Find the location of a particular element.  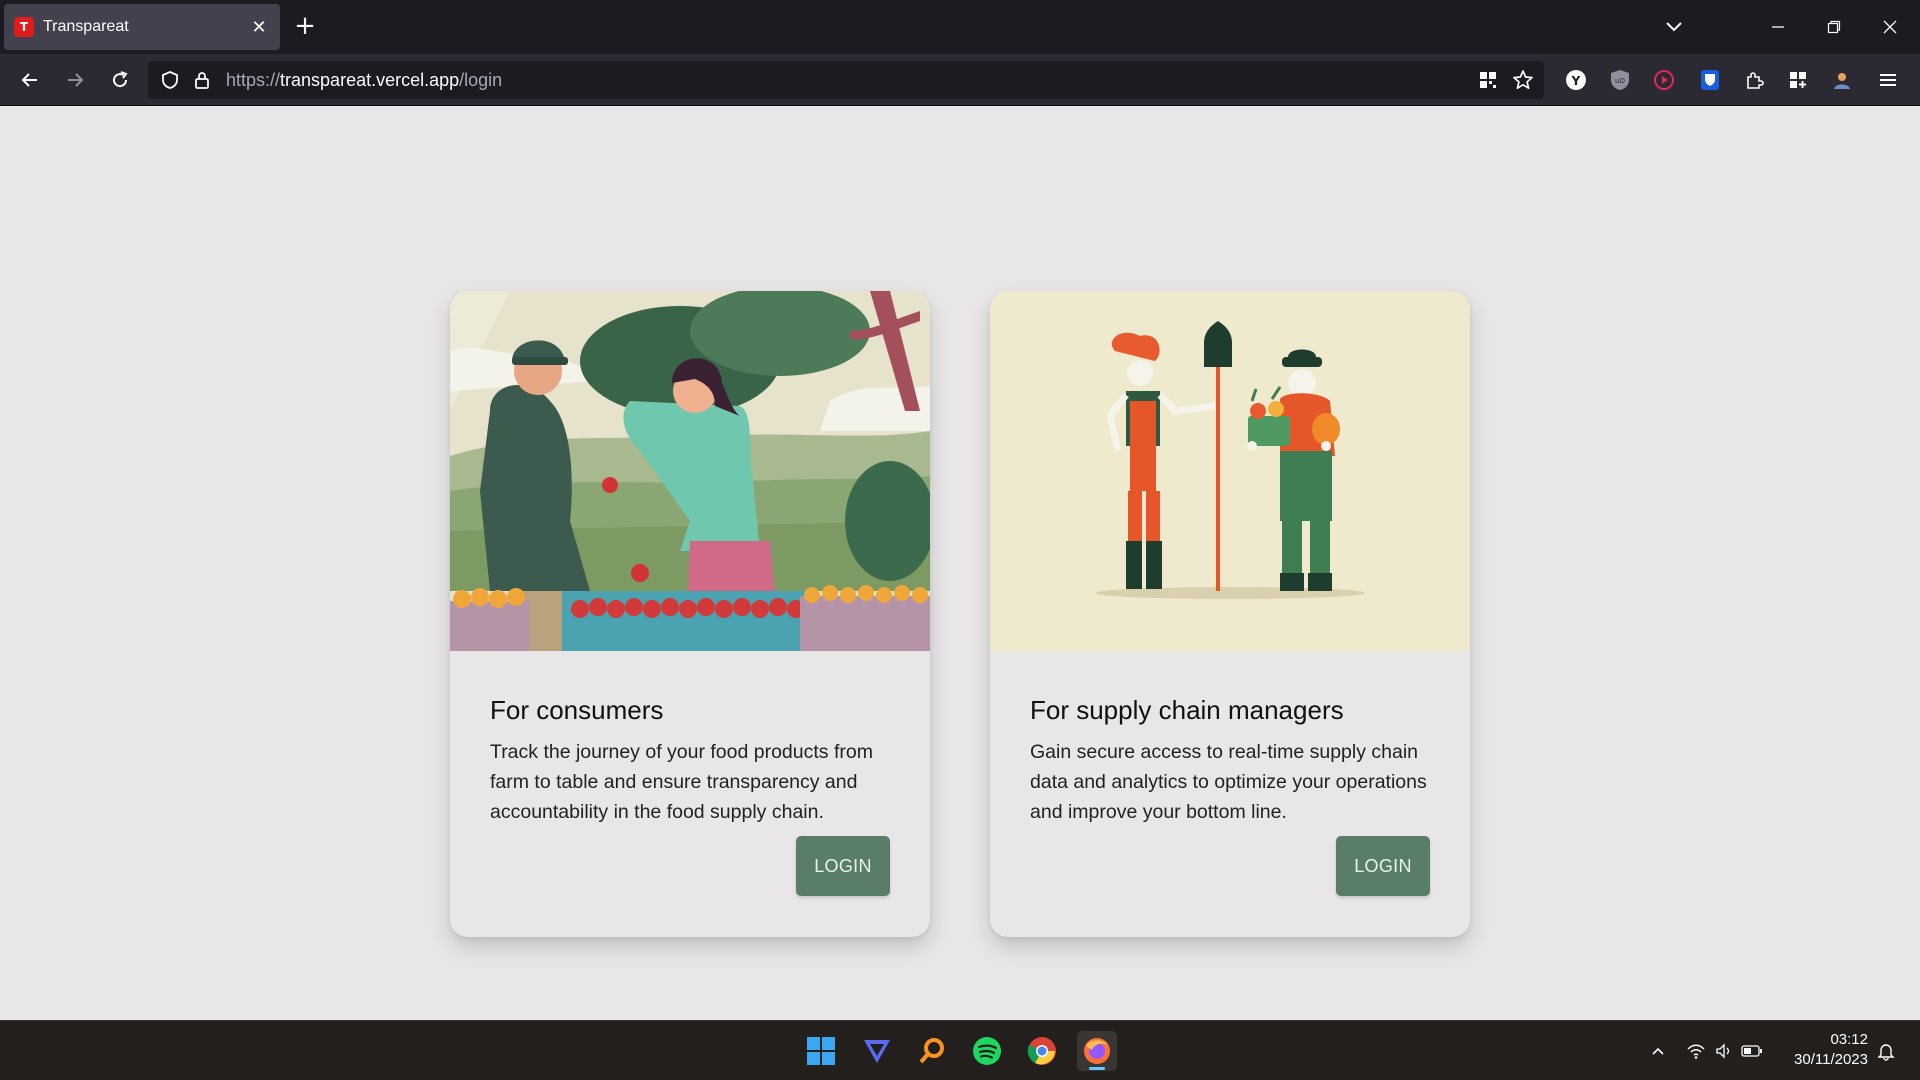

volume-icon is located at coordinates (1724, 1051).